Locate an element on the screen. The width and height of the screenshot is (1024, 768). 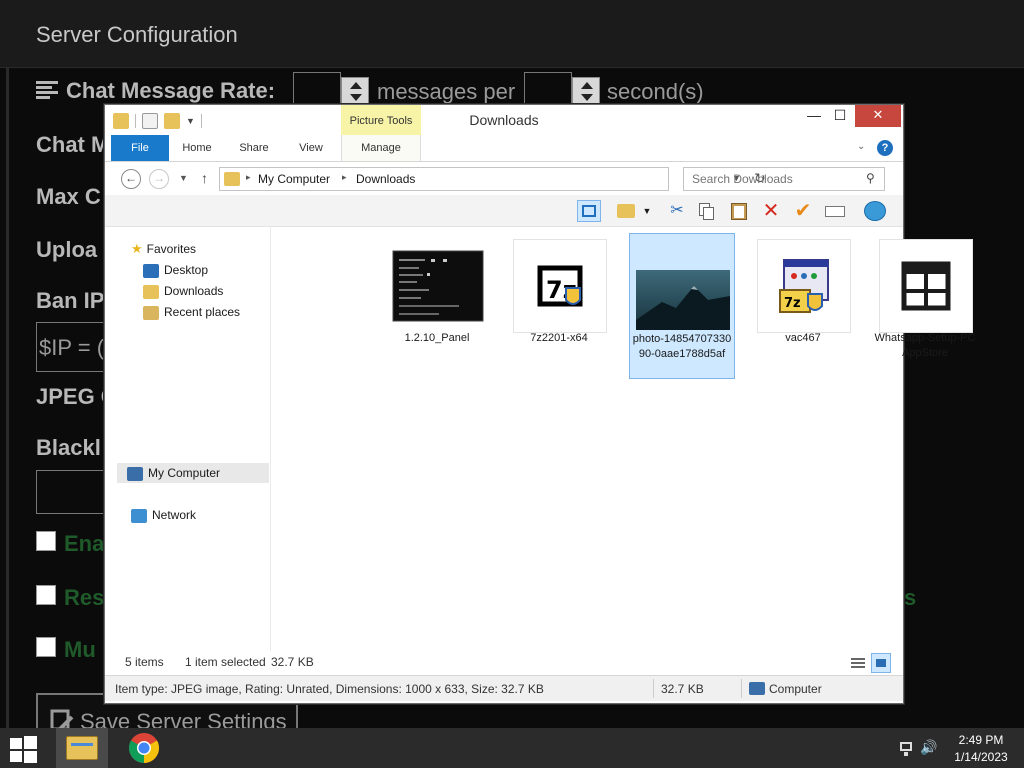
ban-ip-input-value: $IP = ( is located at coordinates (72, 347).